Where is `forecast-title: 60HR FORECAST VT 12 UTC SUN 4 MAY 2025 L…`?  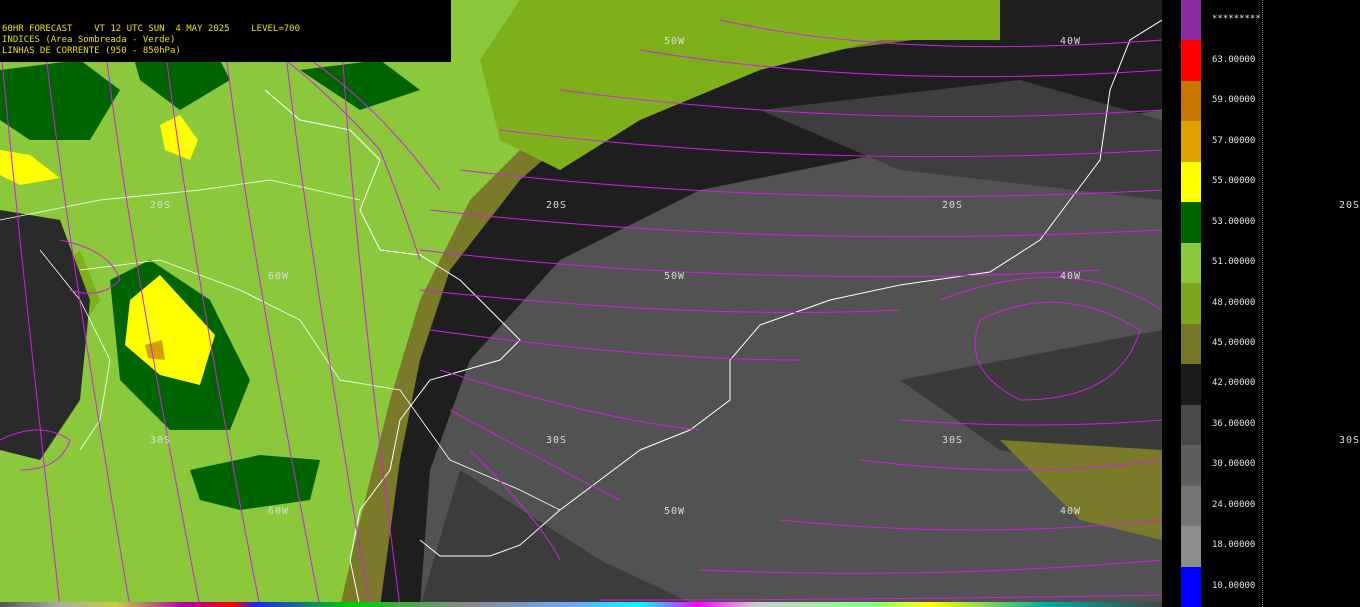
forecast-title: 60HR FORECAST VT 12 UTC SUN 4 MAY 2025 L… is located at coordinates (151, 29).